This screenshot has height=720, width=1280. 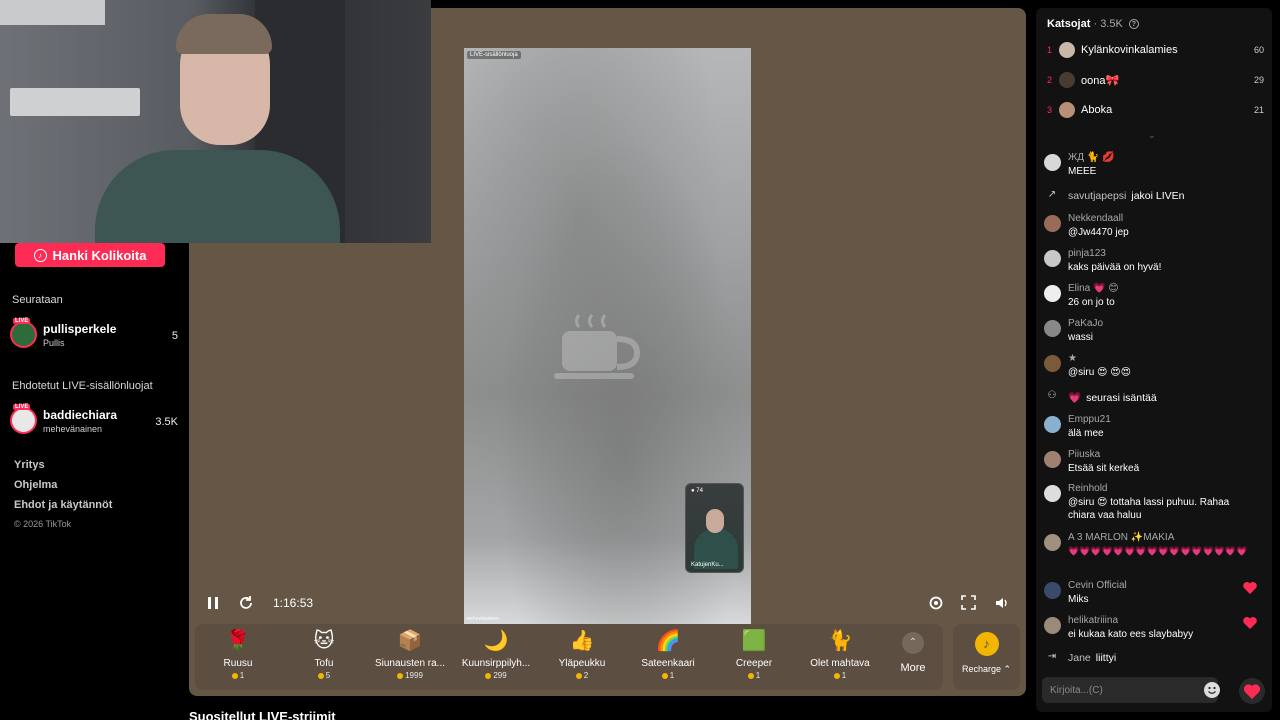 I want to click on gift-item: 🐈 Olet mahtava 1, so click(x=840, y=658).